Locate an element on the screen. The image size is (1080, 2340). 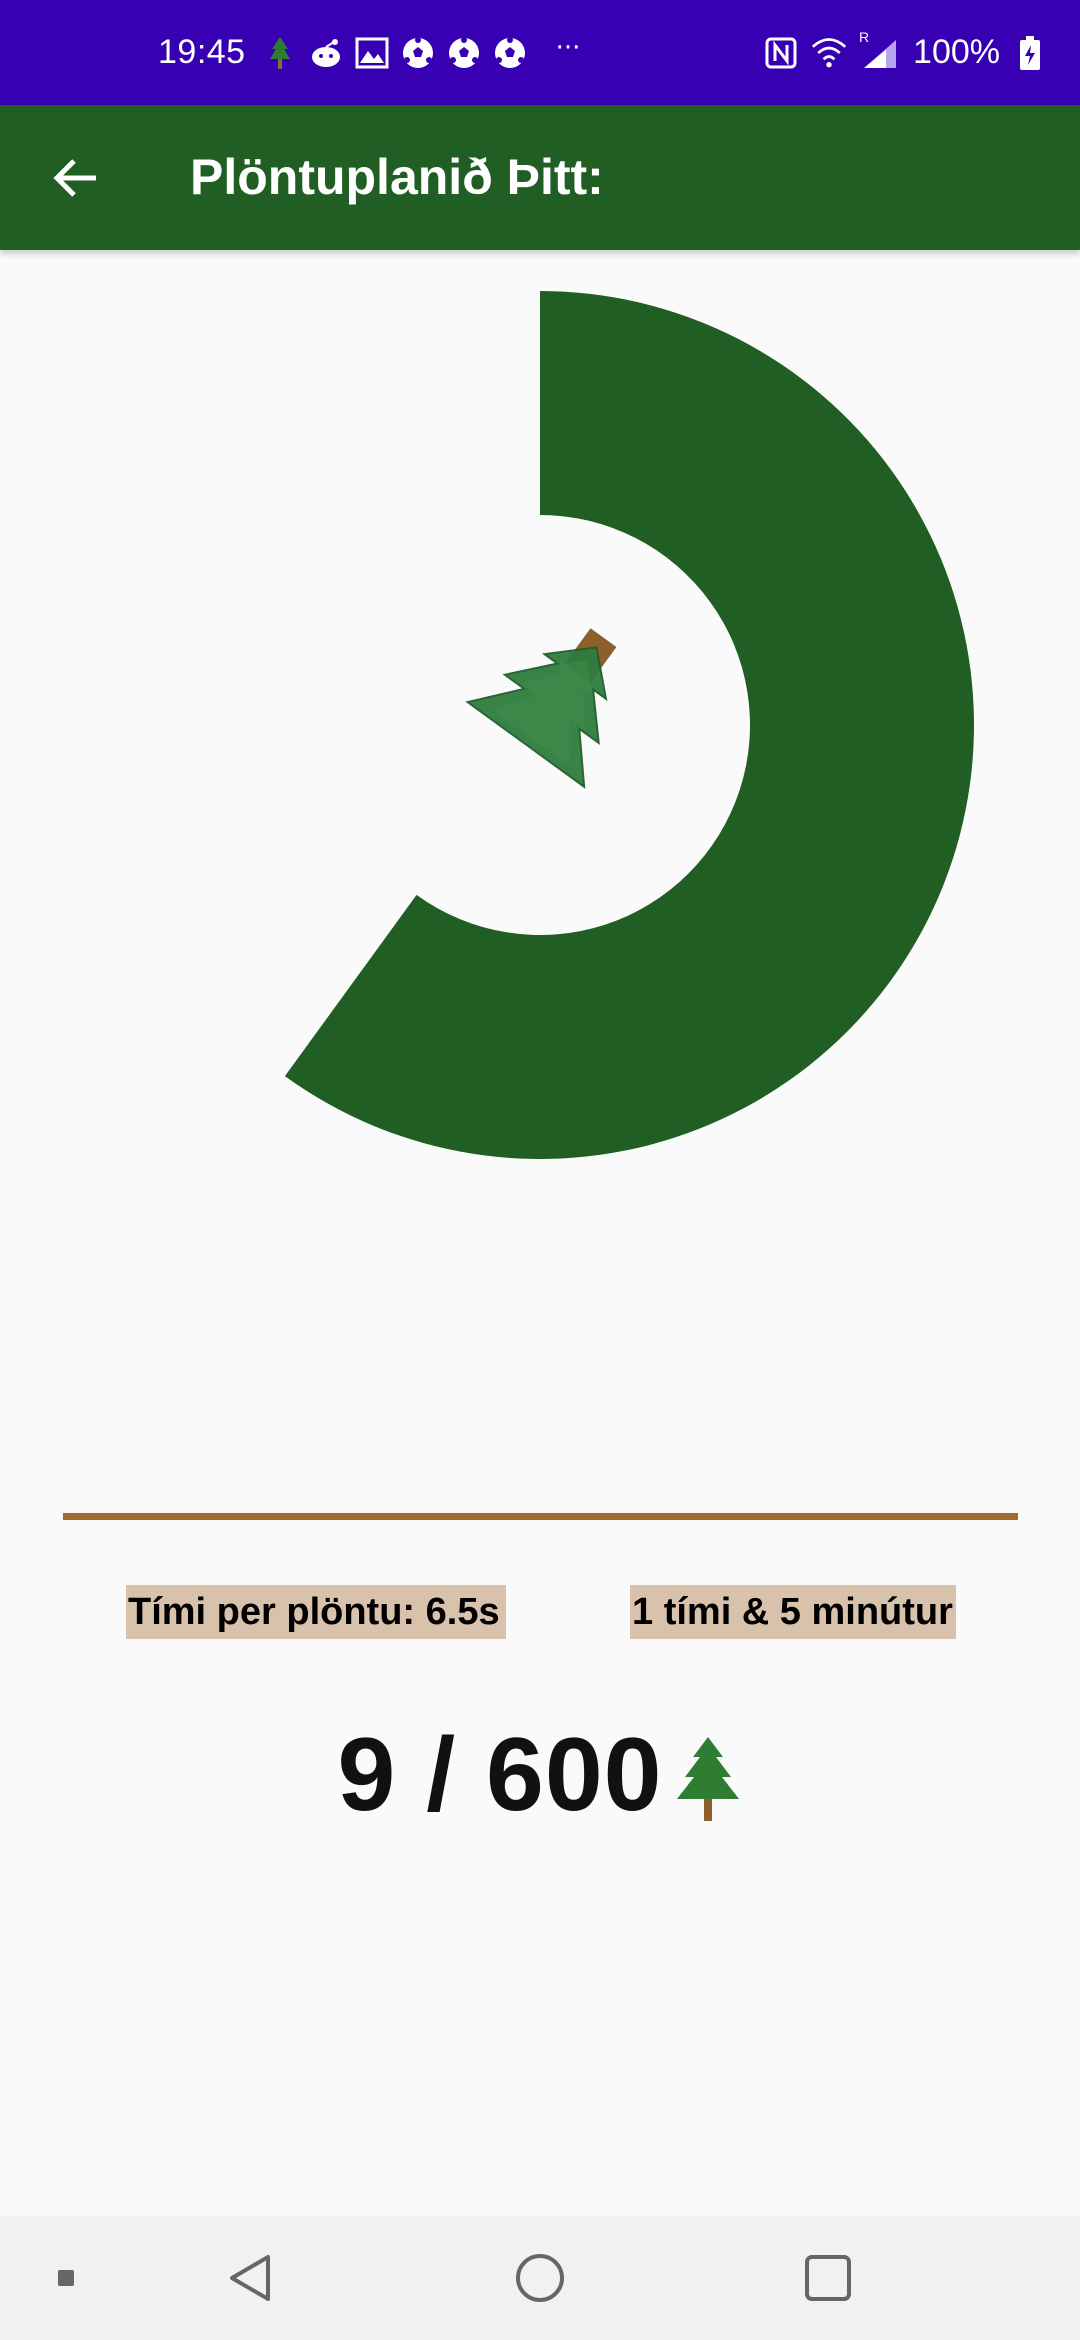
roaming-indicator: R is located at coordinates (864, 36).